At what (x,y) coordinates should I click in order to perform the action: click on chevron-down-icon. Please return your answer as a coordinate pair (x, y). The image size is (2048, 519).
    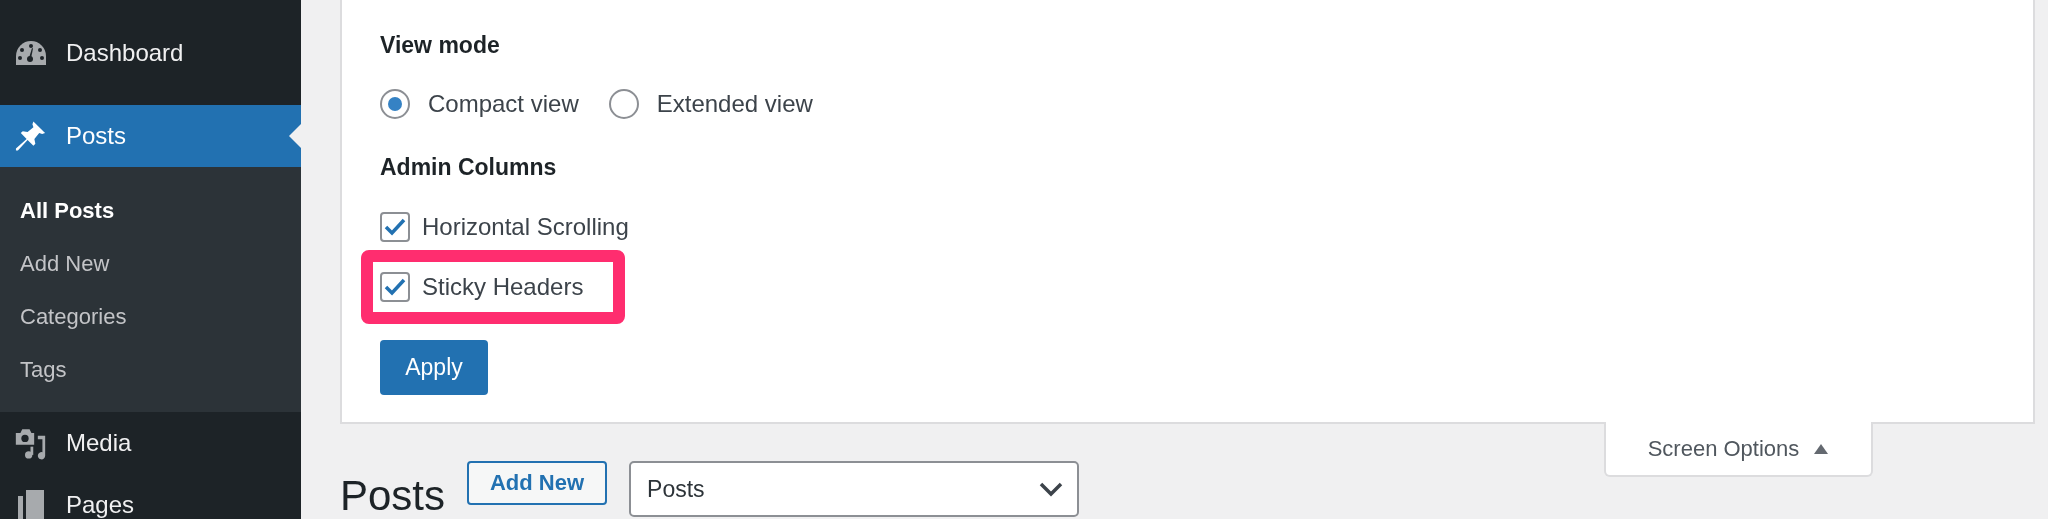
    Looking at the image, I should click on (1051, 489).